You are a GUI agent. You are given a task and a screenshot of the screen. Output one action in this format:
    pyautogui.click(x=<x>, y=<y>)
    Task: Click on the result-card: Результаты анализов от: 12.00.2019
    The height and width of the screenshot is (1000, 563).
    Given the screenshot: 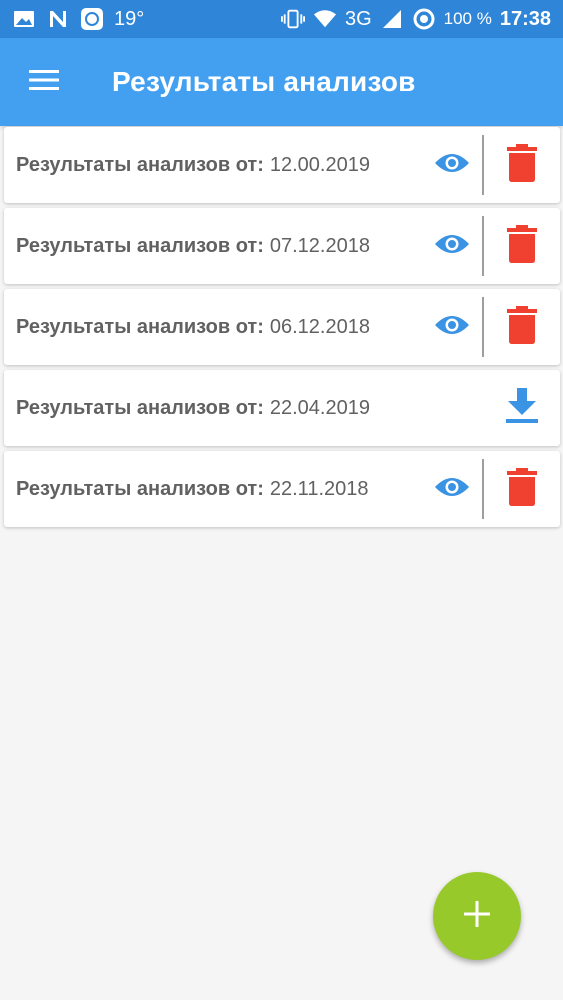 What is the action you would take?
    pyautogui.click(x=282, y=165)
    